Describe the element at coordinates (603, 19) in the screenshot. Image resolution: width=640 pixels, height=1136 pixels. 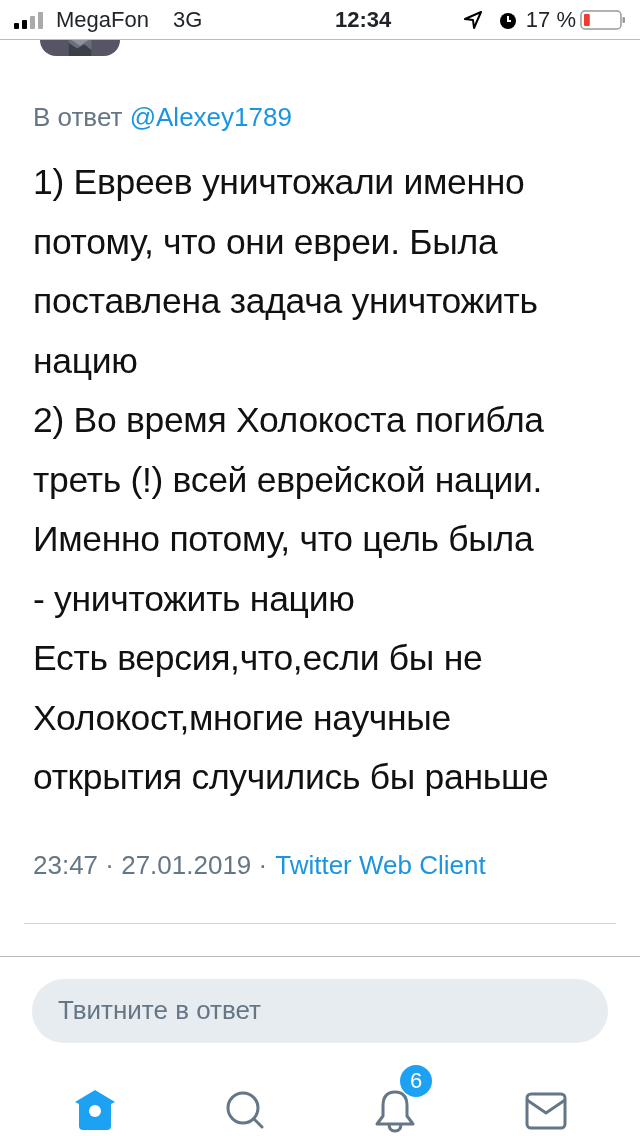
I see `battery-icon` at that location.